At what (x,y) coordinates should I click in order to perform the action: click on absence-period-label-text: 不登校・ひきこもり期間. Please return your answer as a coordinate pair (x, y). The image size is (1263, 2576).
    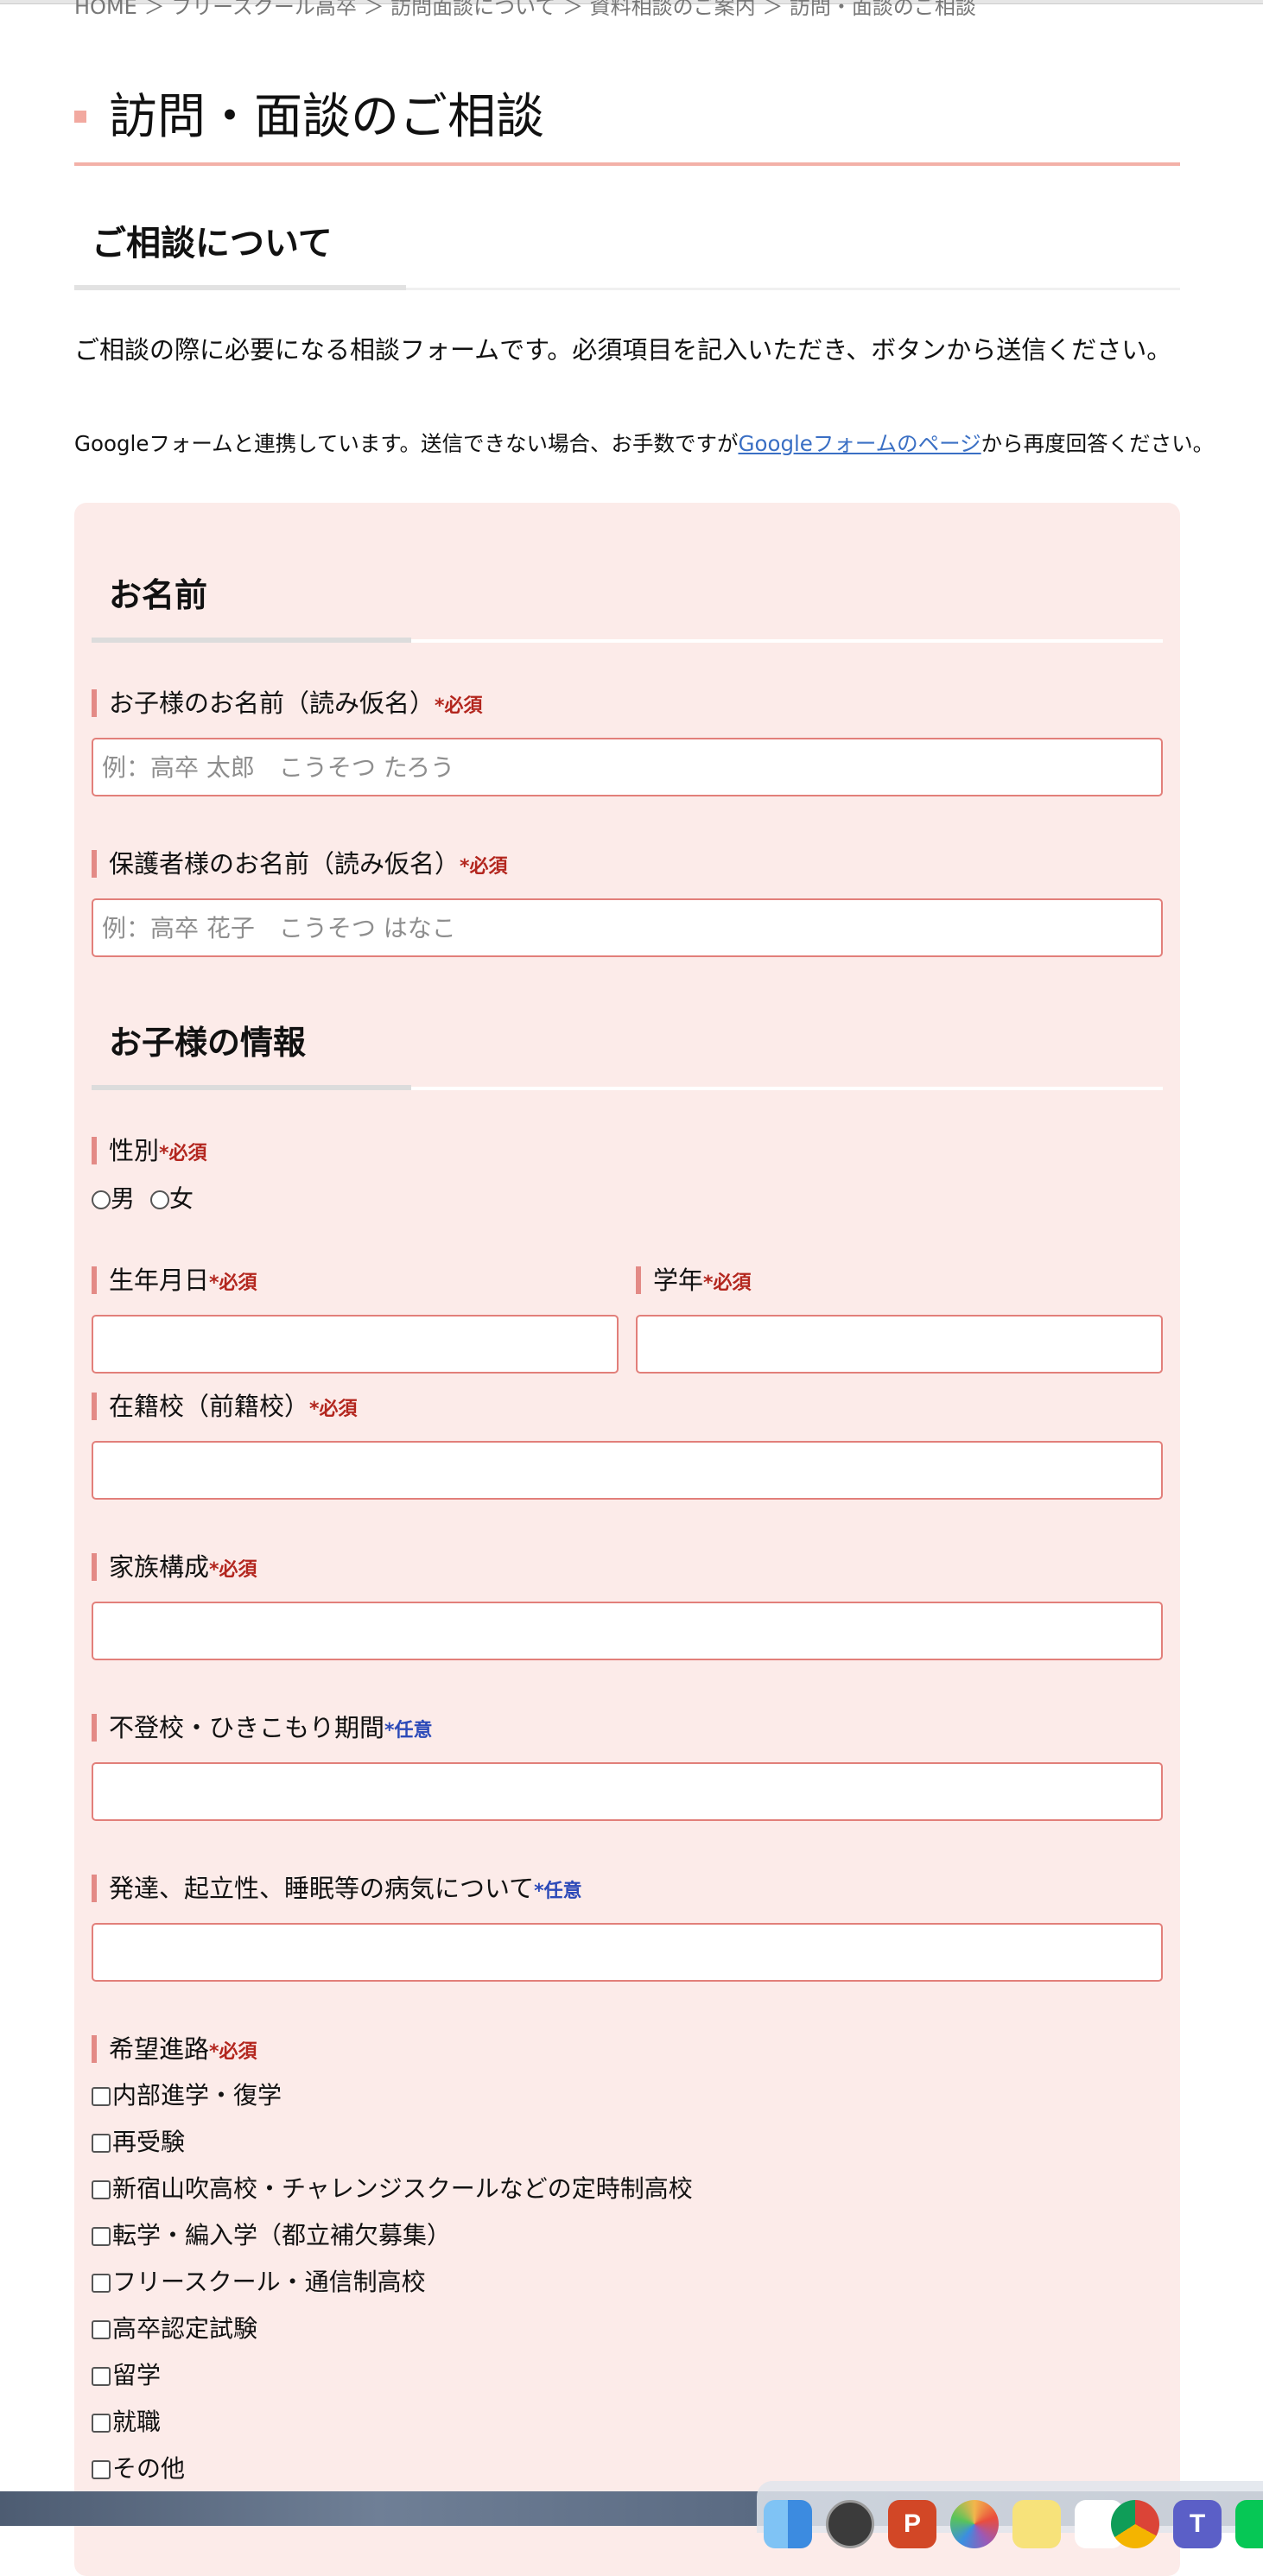
    Looking at the image, I should click on (247, 1727).